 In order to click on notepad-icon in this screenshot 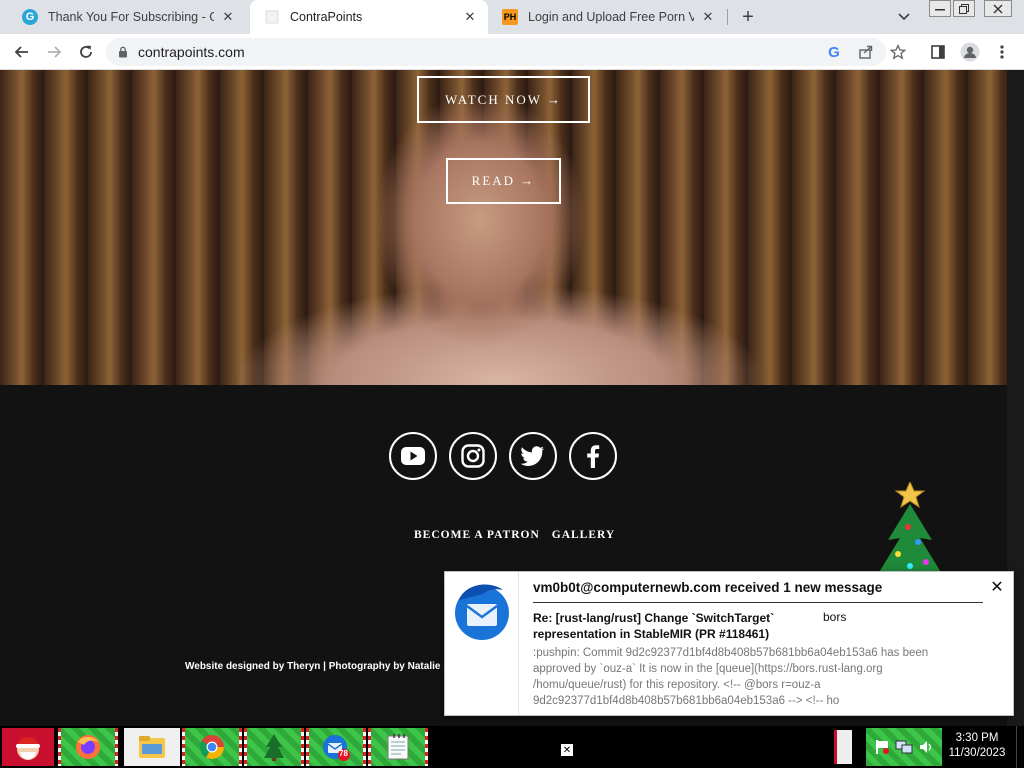, I will do `click(398, 747)`.